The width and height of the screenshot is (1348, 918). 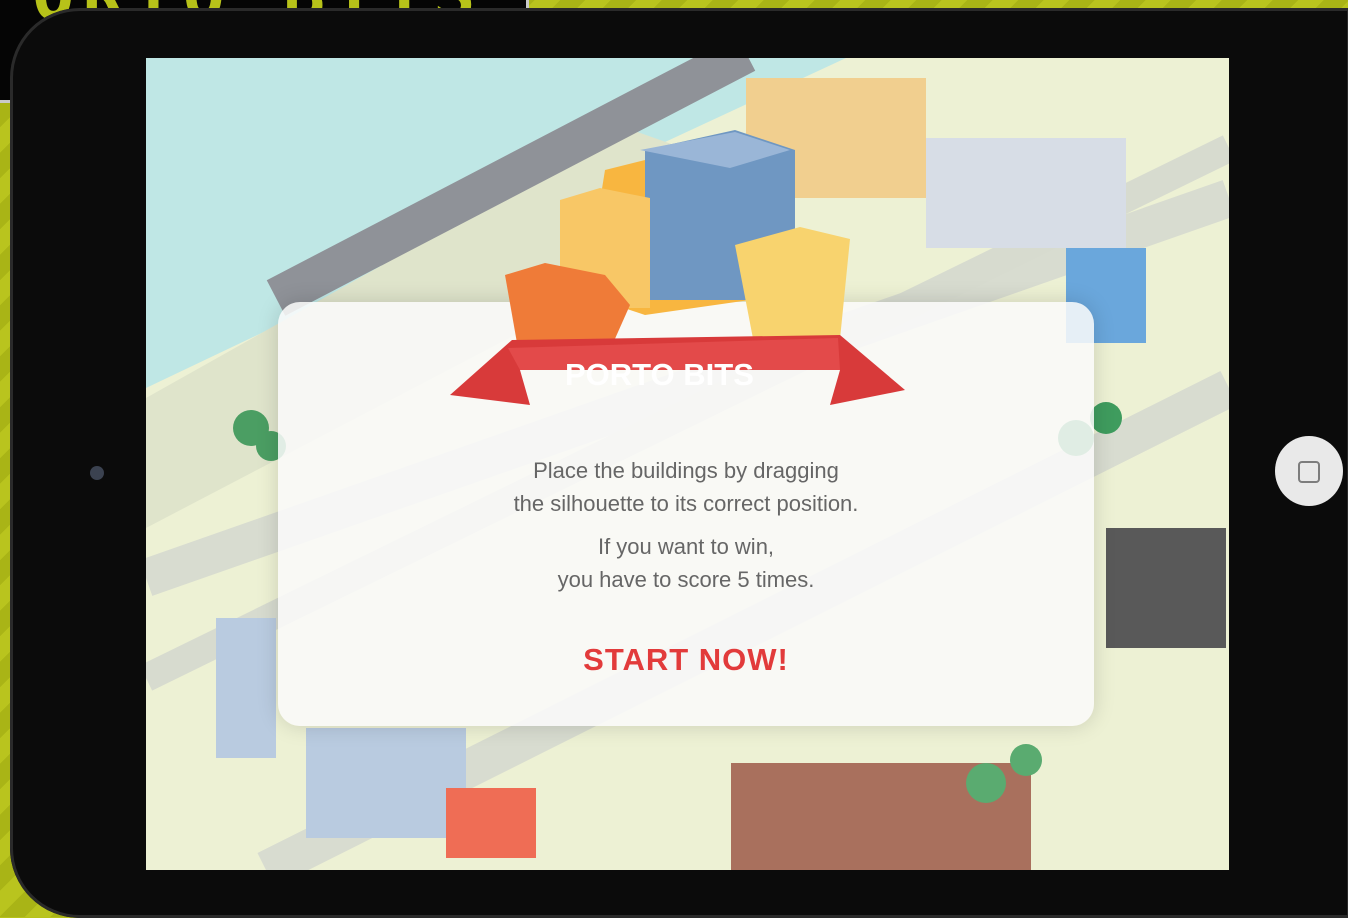 I want to click on win-line-1: If you want to win,, so click(x=686, y=546).